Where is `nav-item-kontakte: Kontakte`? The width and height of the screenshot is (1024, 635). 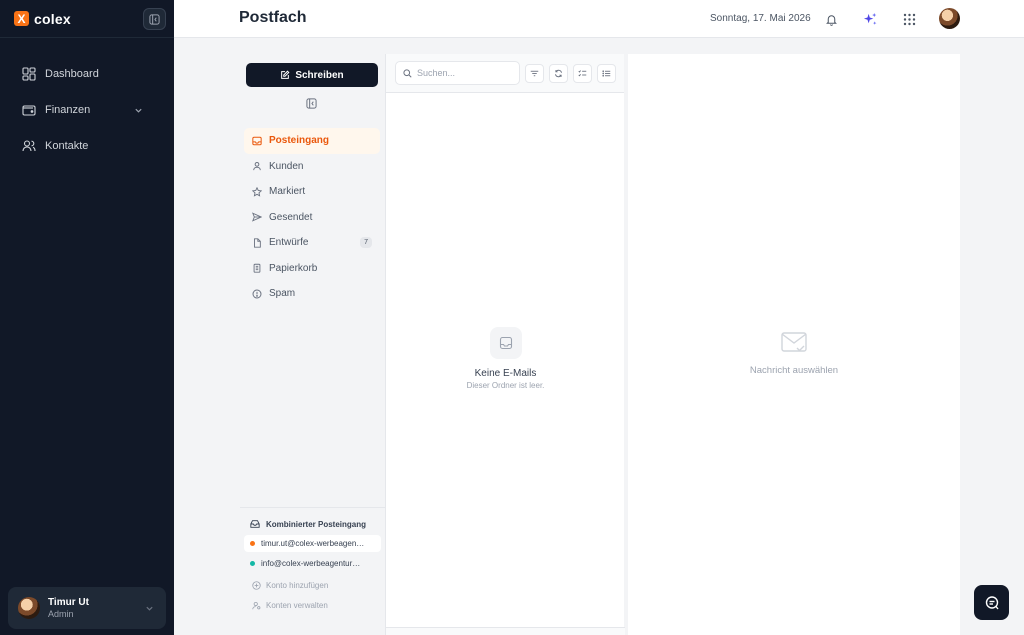 nav-item-kontakte: Kontakte is located at coordinates (87, 146).